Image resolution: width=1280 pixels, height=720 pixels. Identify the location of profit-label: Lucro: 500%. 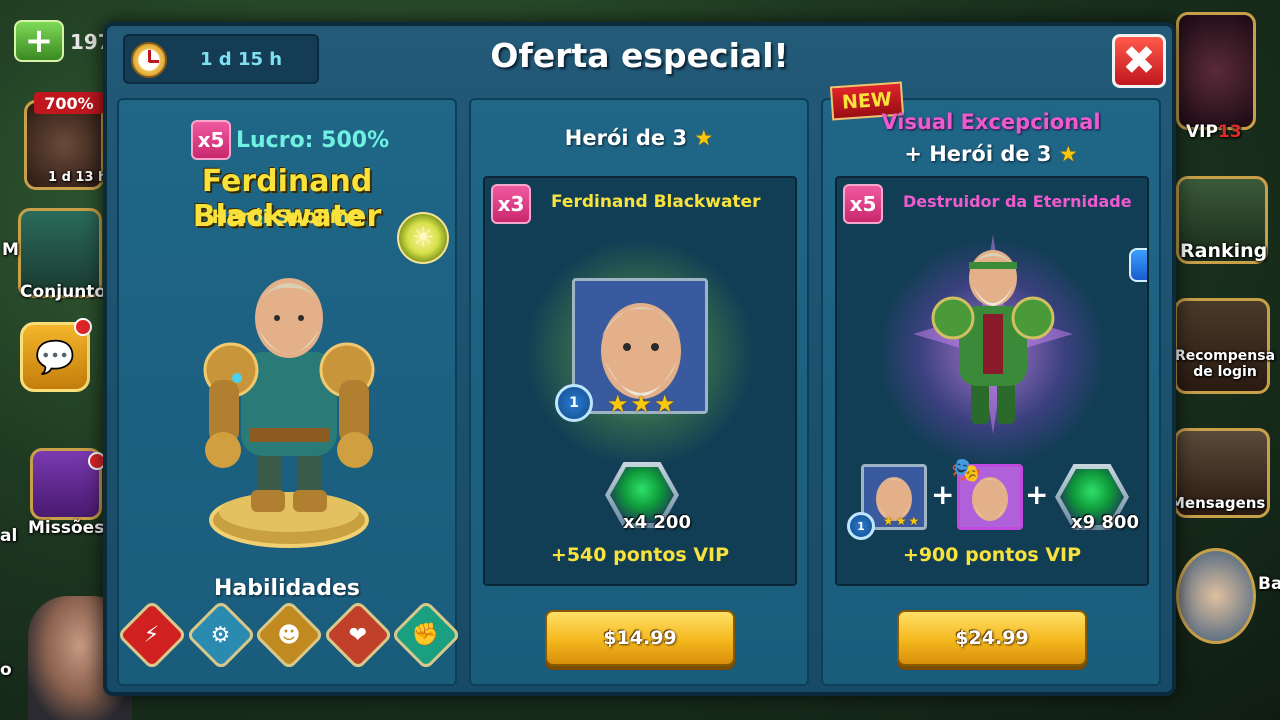
(313, 140).